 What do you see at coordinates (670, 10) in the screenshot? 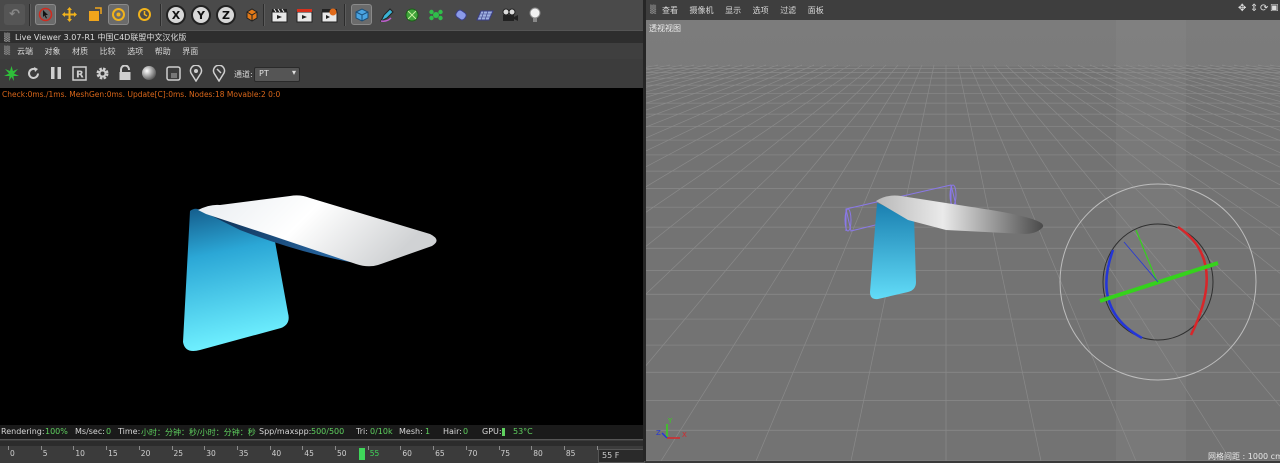
I see `menu-view: 查看` at bounding box center [670, 10].